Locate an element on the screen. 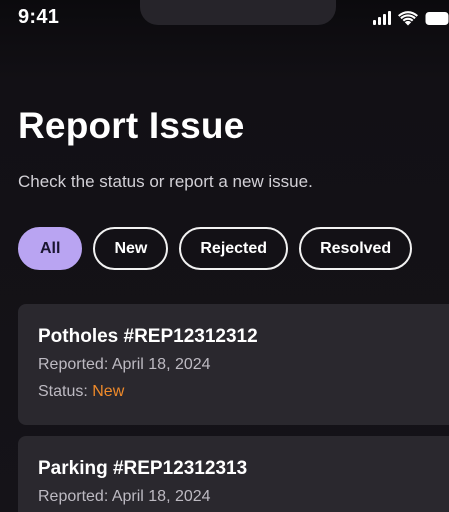 Image resolution: width=449 pixels, height=512 pixels. page-title: Report Issue is located at coordinates (131, 125).